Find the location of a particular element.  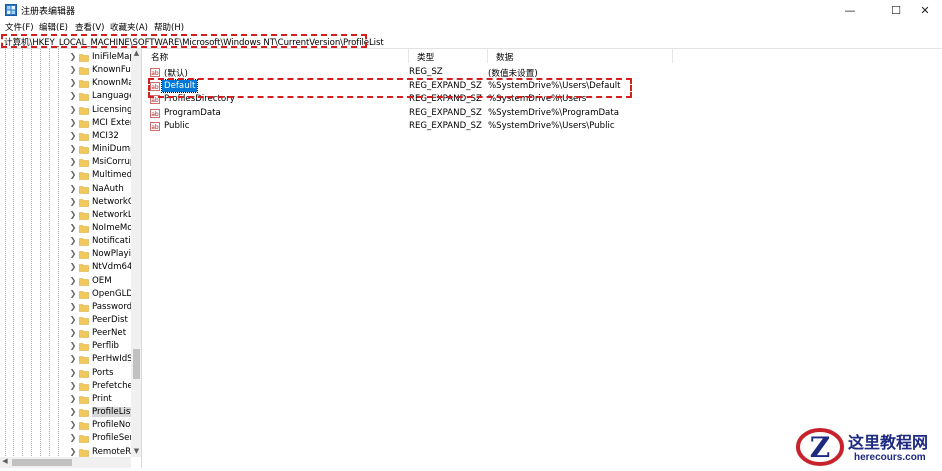

tree-item: ❯ NaAuth is located at coordinates (65, 189).